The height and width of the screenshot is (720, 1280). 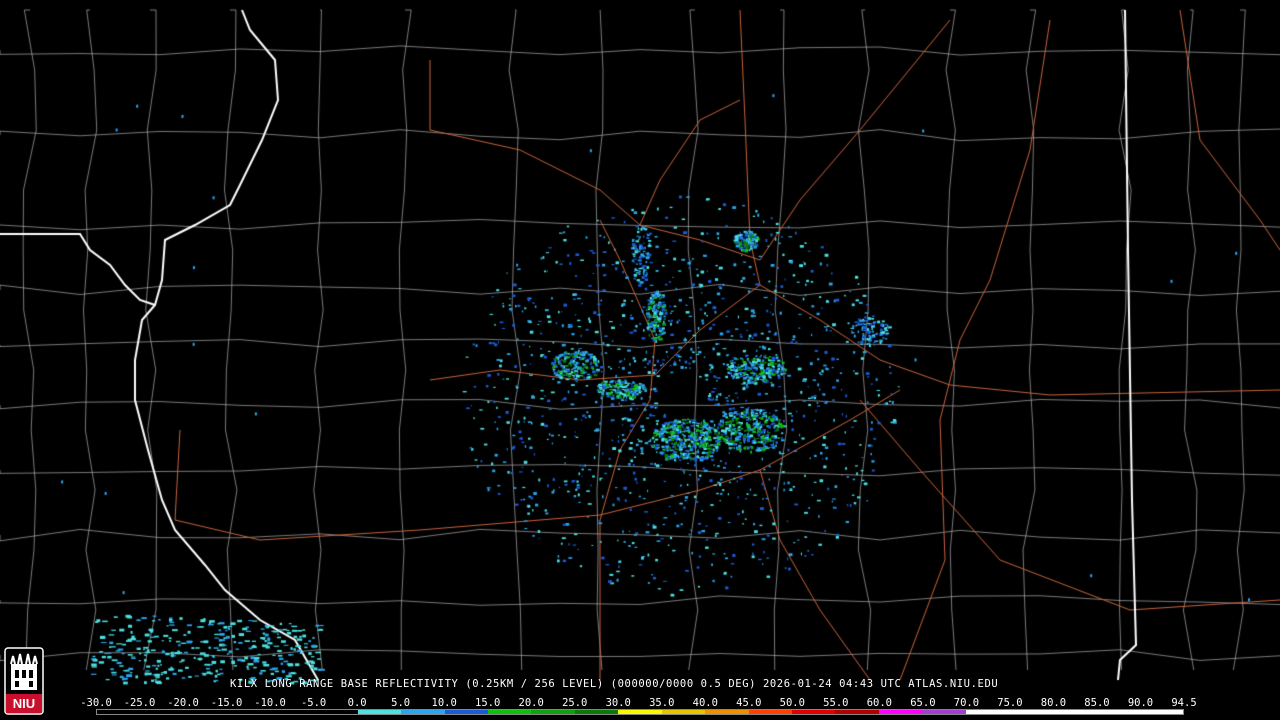 What do you see at coordinates (488, 703) in the screenshot?
I see `scale-label: 15.0` at bounding box center [488, 703].